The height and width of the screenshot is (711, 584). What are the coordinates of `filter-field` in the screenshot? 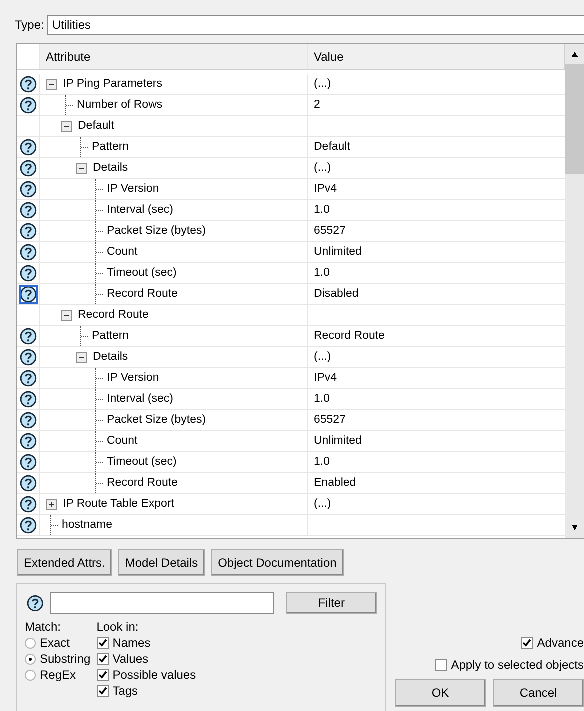 It's located at (162, 603).